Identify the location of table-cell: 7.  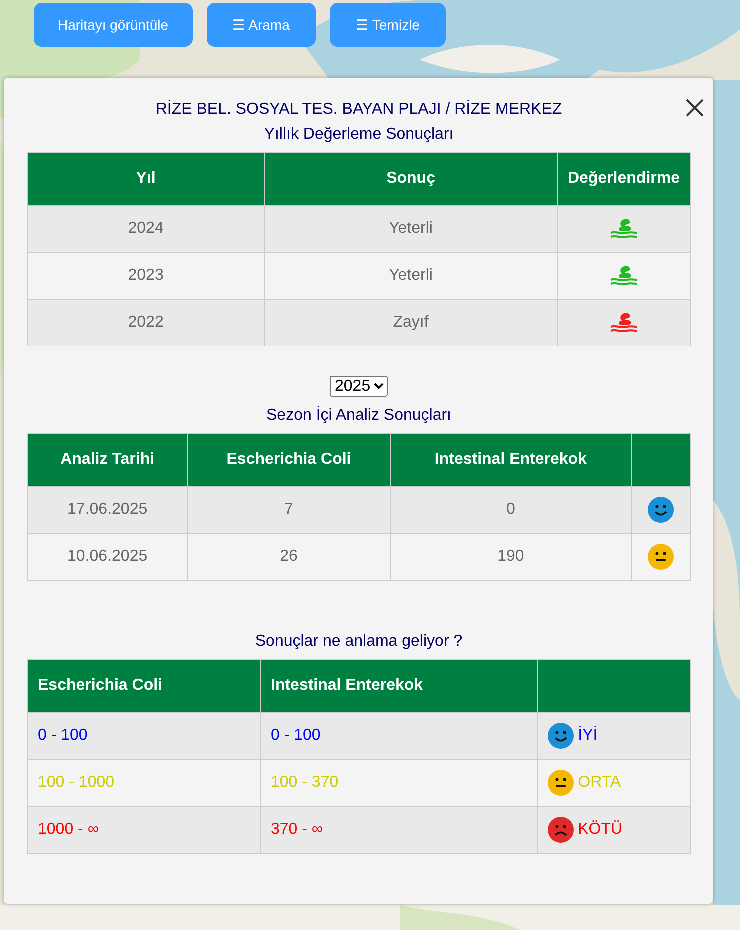
(289, 510).